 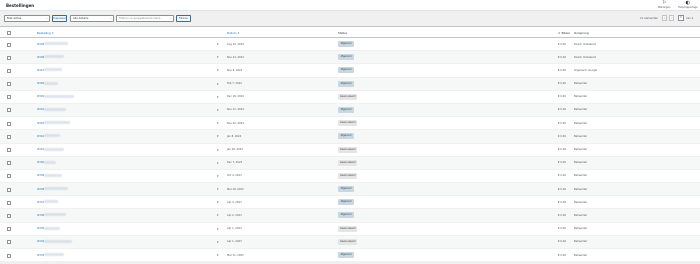 What do you see at coordinates (585, 44) in the screenshot?
I see `order-origin: Direct: Onbekend` at bounding box center [585, 44].